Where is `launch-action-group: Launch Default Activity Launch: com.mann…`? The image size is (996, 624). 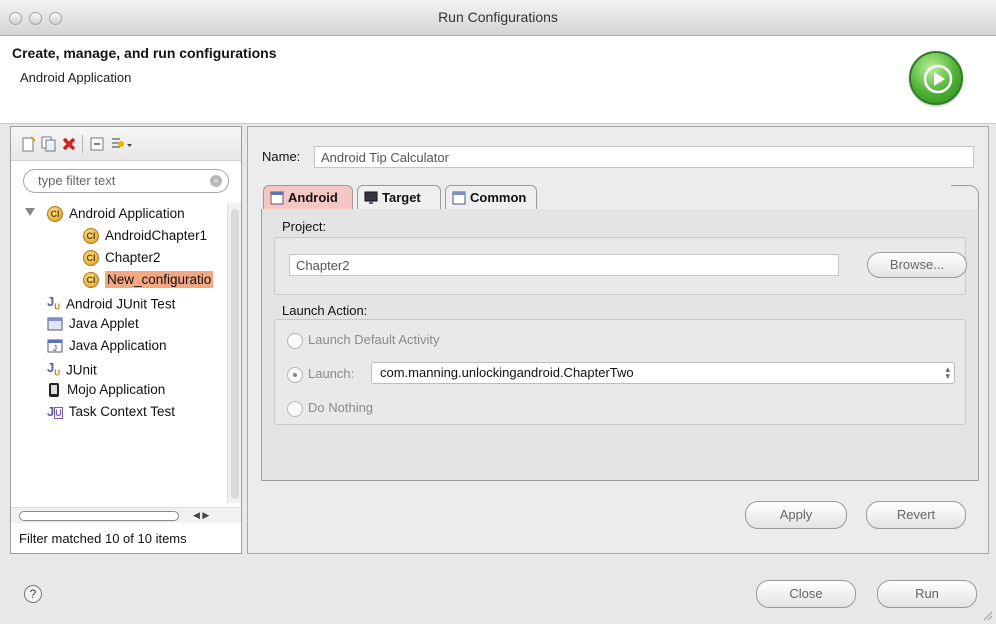 launch-action-group: Launch Default Activity Launch: com.mann… is located at coordinates (620, 372).